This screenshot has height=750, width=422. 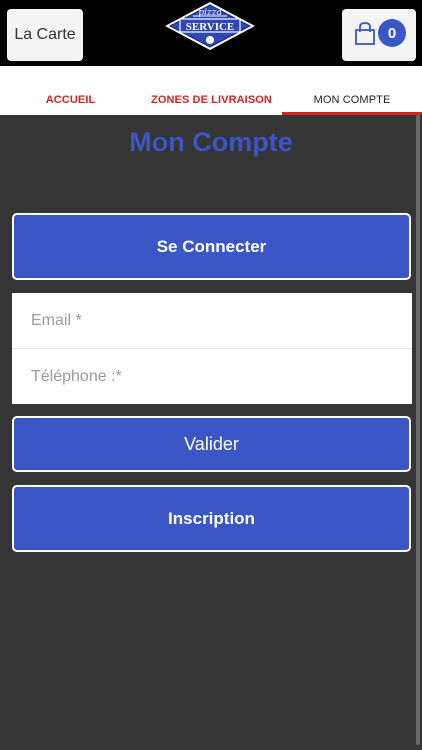 What do you see at coordinates (365, 33) in the screenshot?
I see `shopping-bag-icon` at bounding box center [365, 33].